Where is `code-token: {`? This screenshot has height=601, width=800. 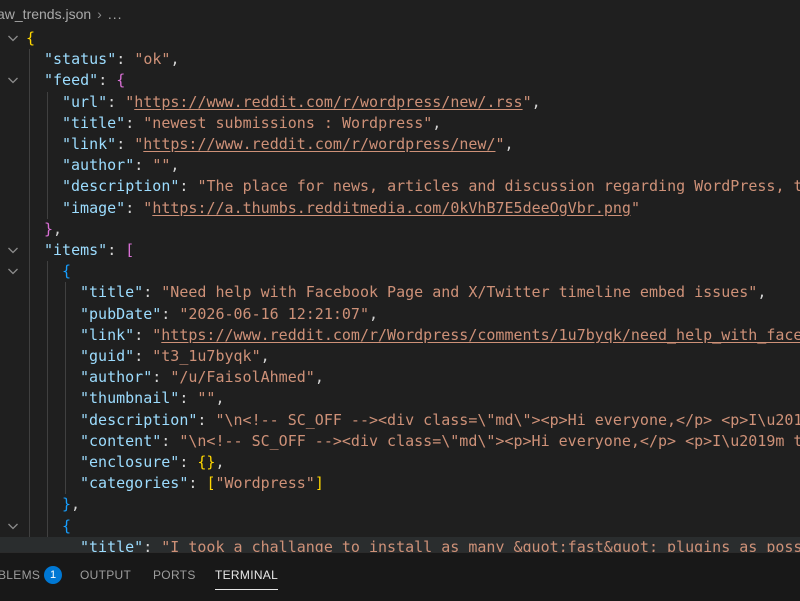 code-token: { is located at coordinates (121, 80).